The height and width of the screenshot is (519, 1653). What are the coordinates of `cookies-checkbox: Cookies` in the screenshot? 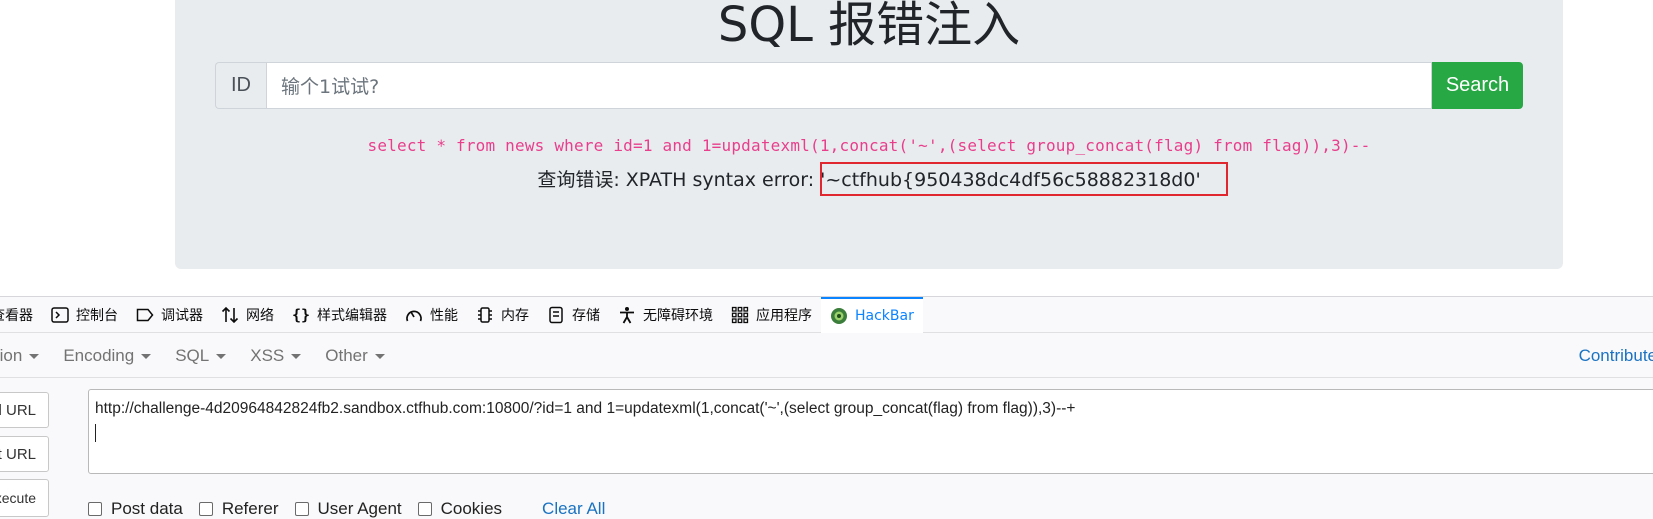 It's located at (460, 509).